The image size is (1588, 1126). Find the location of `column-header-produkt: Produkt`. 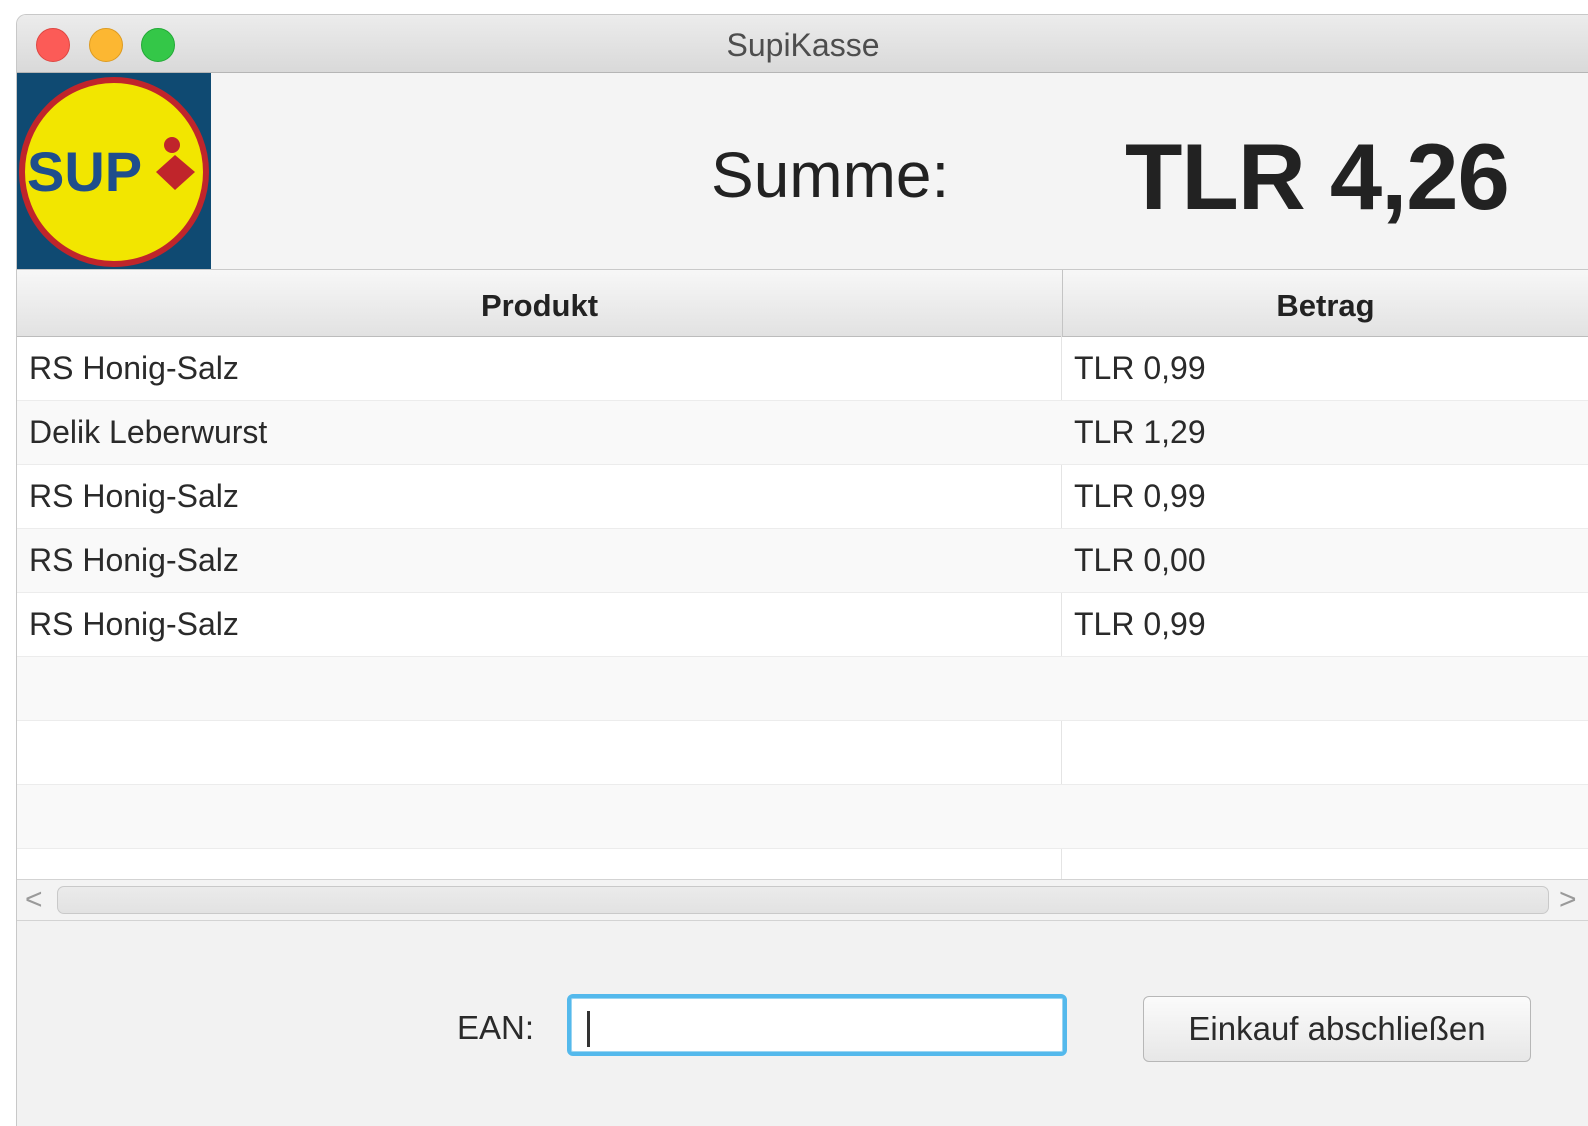

column-header-produkt: Produkt is located at coordinates (540, 303).